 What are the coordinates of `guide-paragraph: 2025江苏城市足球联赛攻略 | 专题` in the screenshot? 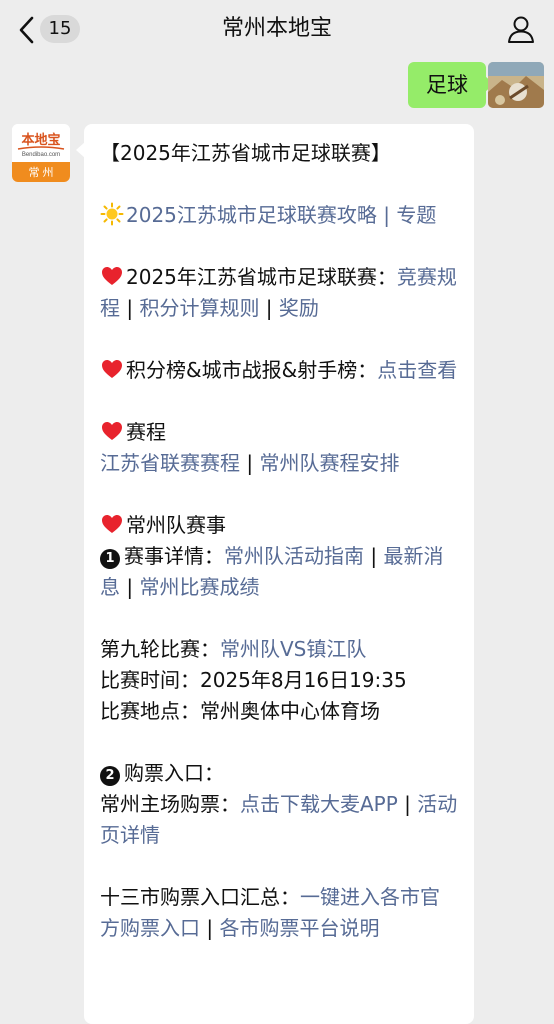 It's located at (279, 215).